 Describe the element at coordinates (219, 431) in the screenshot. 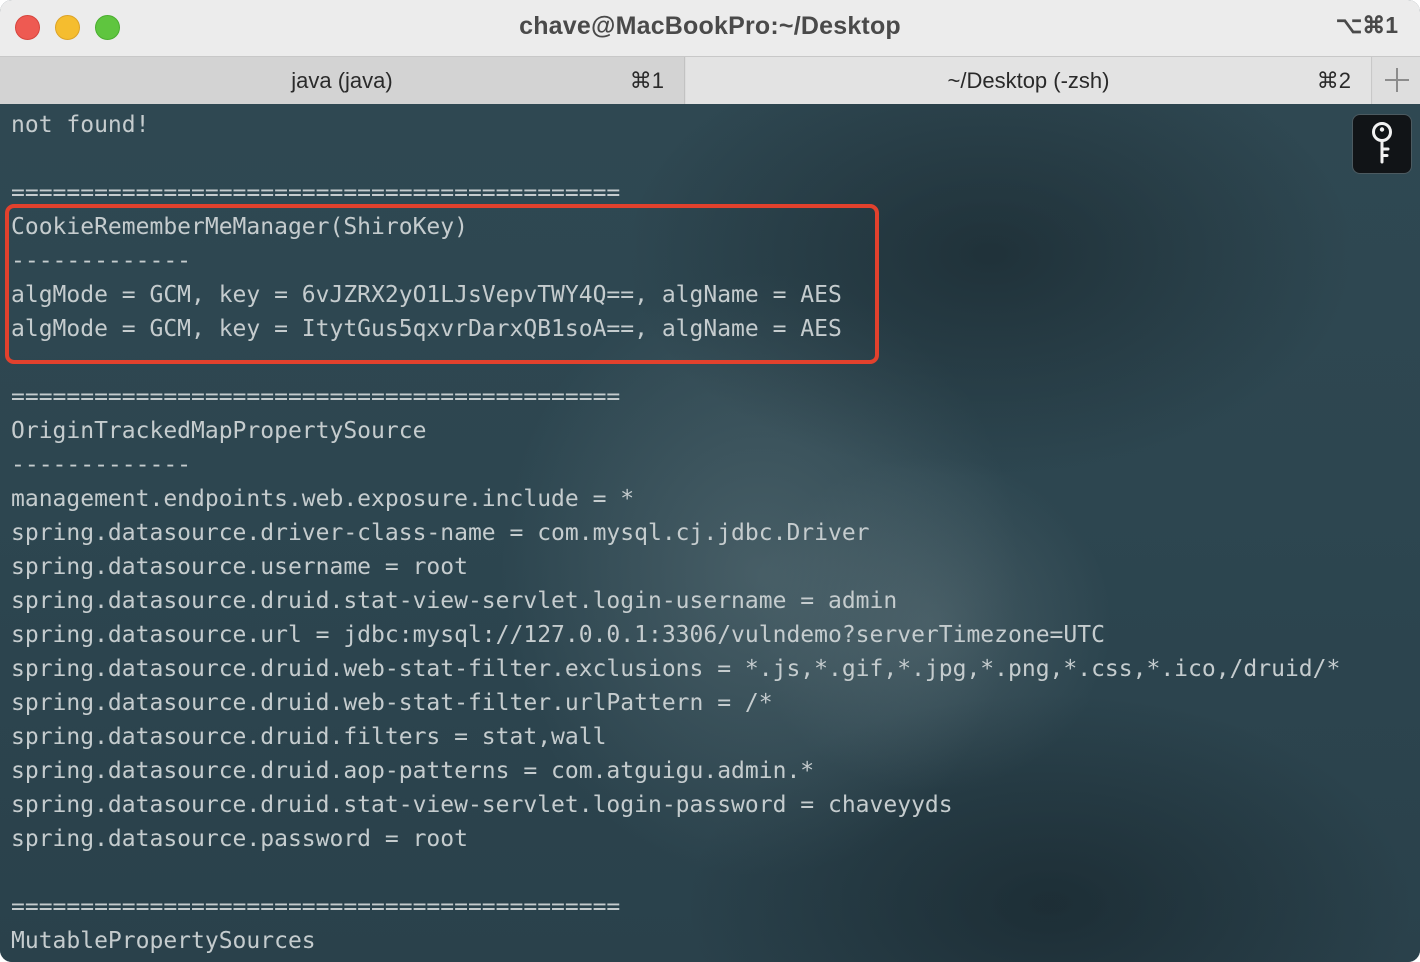

I see `terminal-line: OriginTrackedMapPropertySource` at that location.